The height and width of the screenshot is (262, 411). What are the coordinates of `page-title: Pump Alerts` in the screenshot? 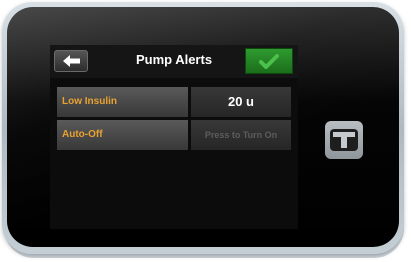 It's located at (174, 59).